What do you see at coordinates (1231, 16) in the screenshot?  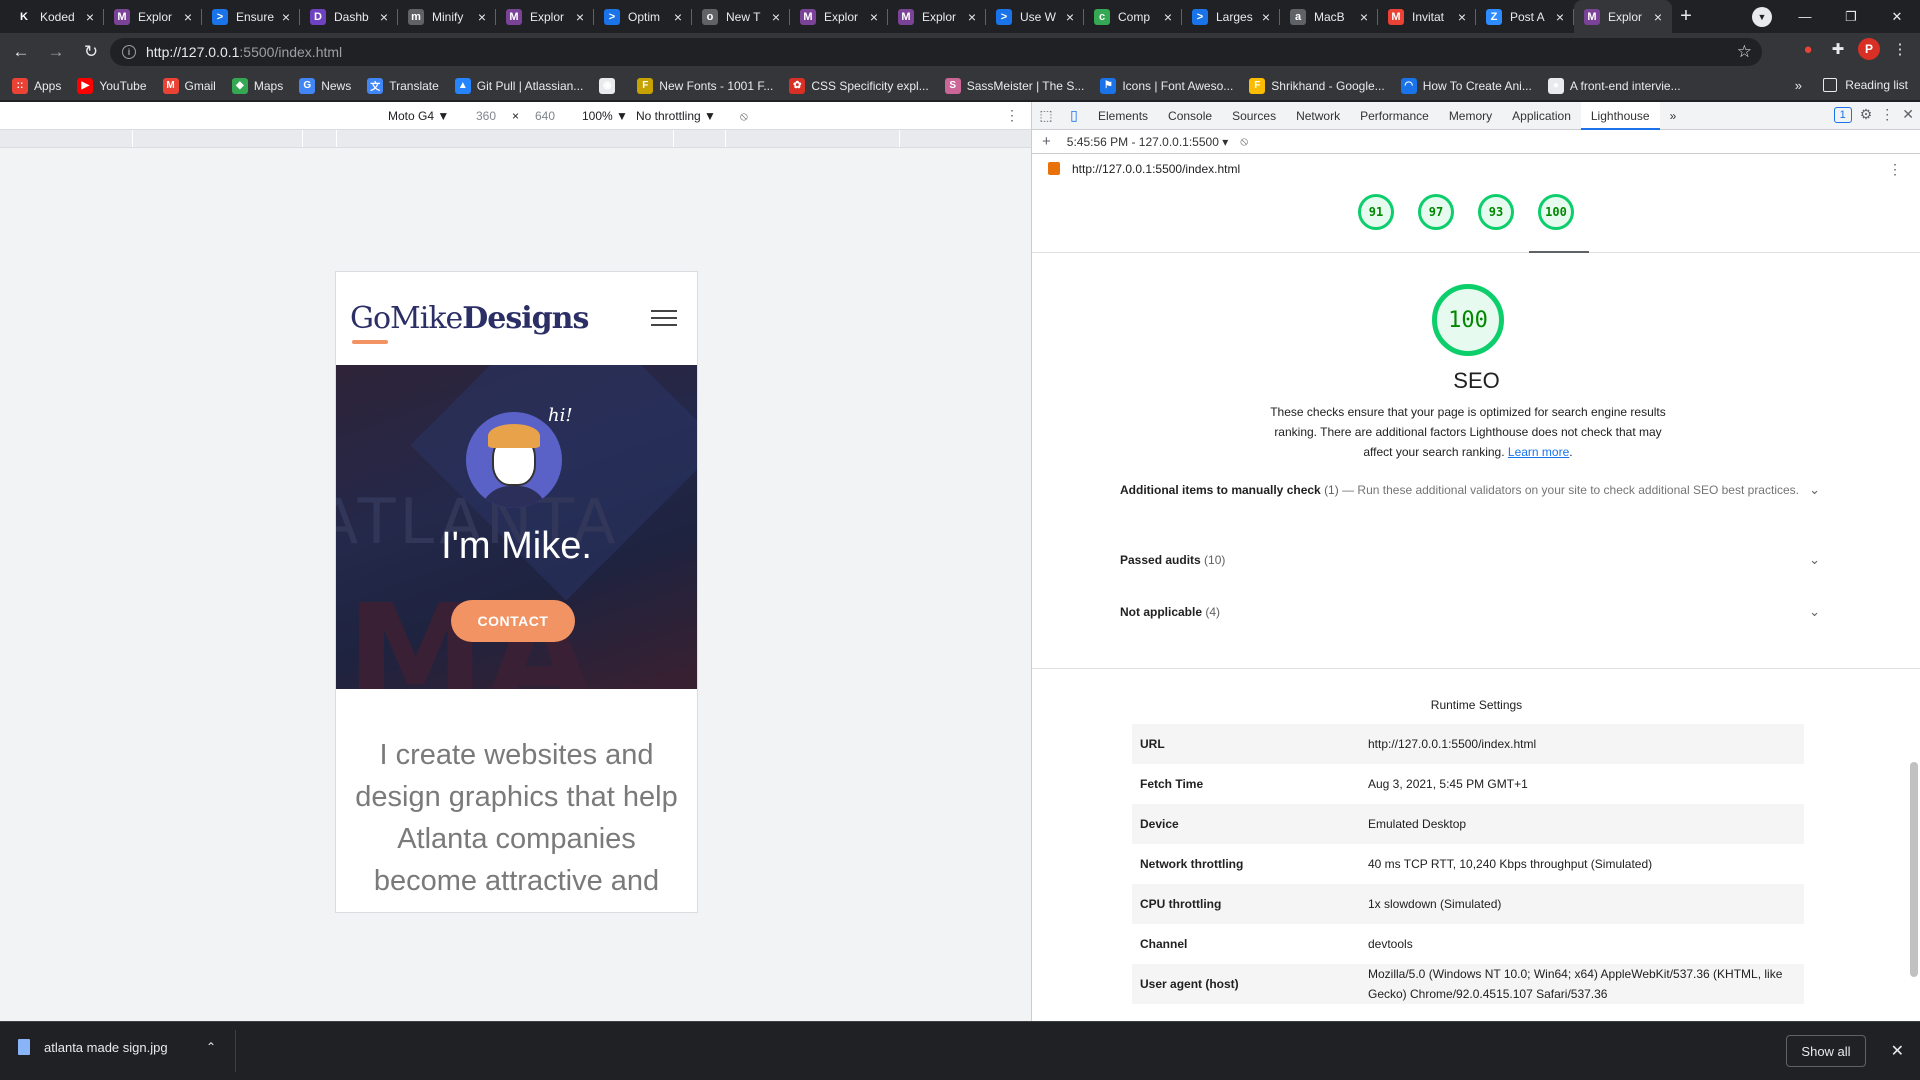 I see `browser-tab: > Larges ×` at bounding box center [1231, 16].